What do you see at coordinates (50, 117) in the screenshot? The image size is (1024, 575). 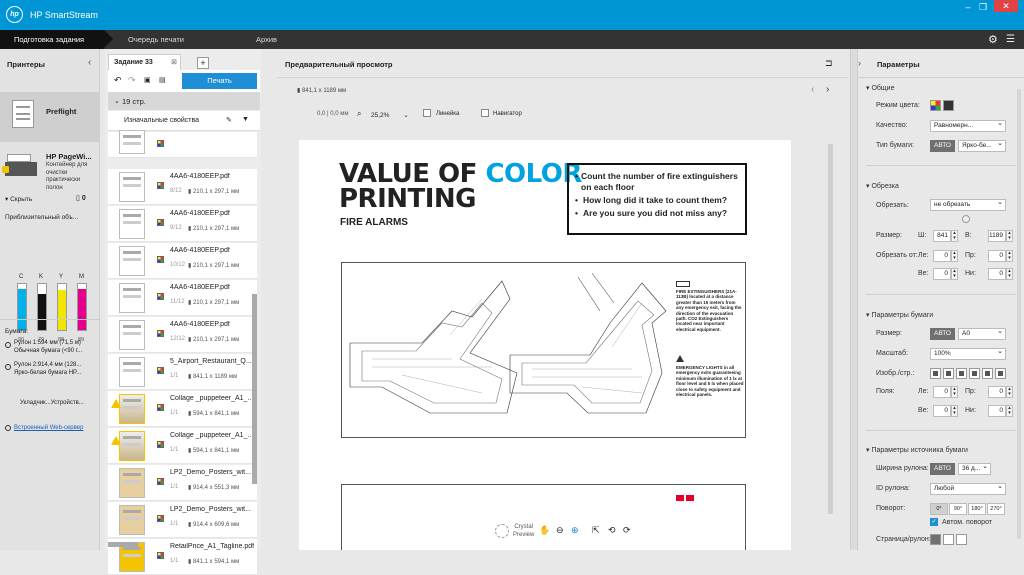 I see `preflight-tile: Preflight` at bounding box center [50, 117].